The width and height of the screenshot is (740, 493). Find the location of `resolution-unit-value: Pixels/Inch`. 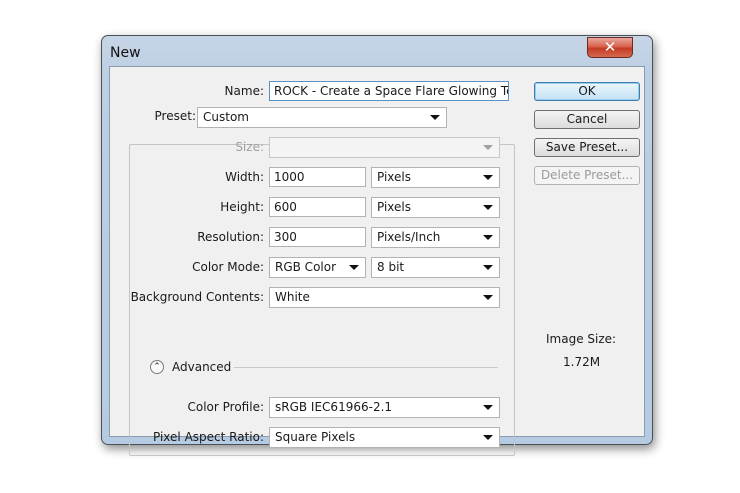

resolution-unit-value: Pixels/Inch is located at coordinates (409, 237).